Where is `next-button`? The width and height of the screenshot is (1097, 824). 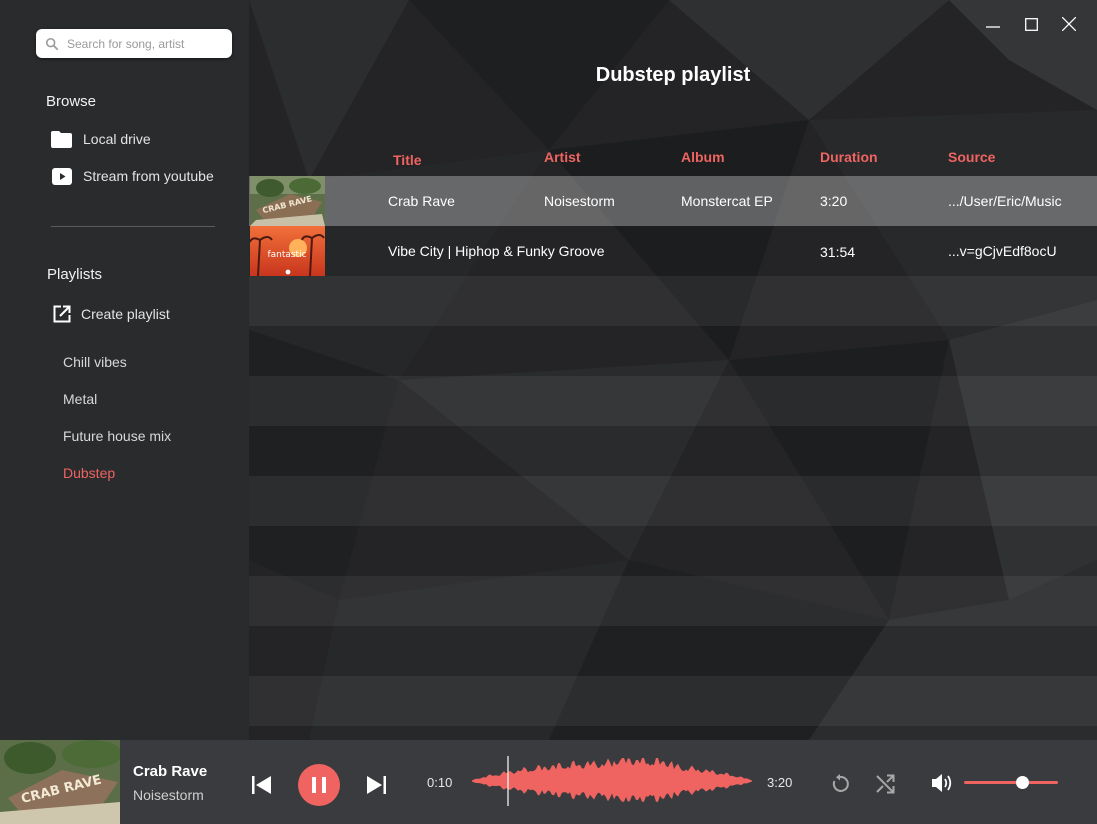
next-button is located at coordinates (376, 785).